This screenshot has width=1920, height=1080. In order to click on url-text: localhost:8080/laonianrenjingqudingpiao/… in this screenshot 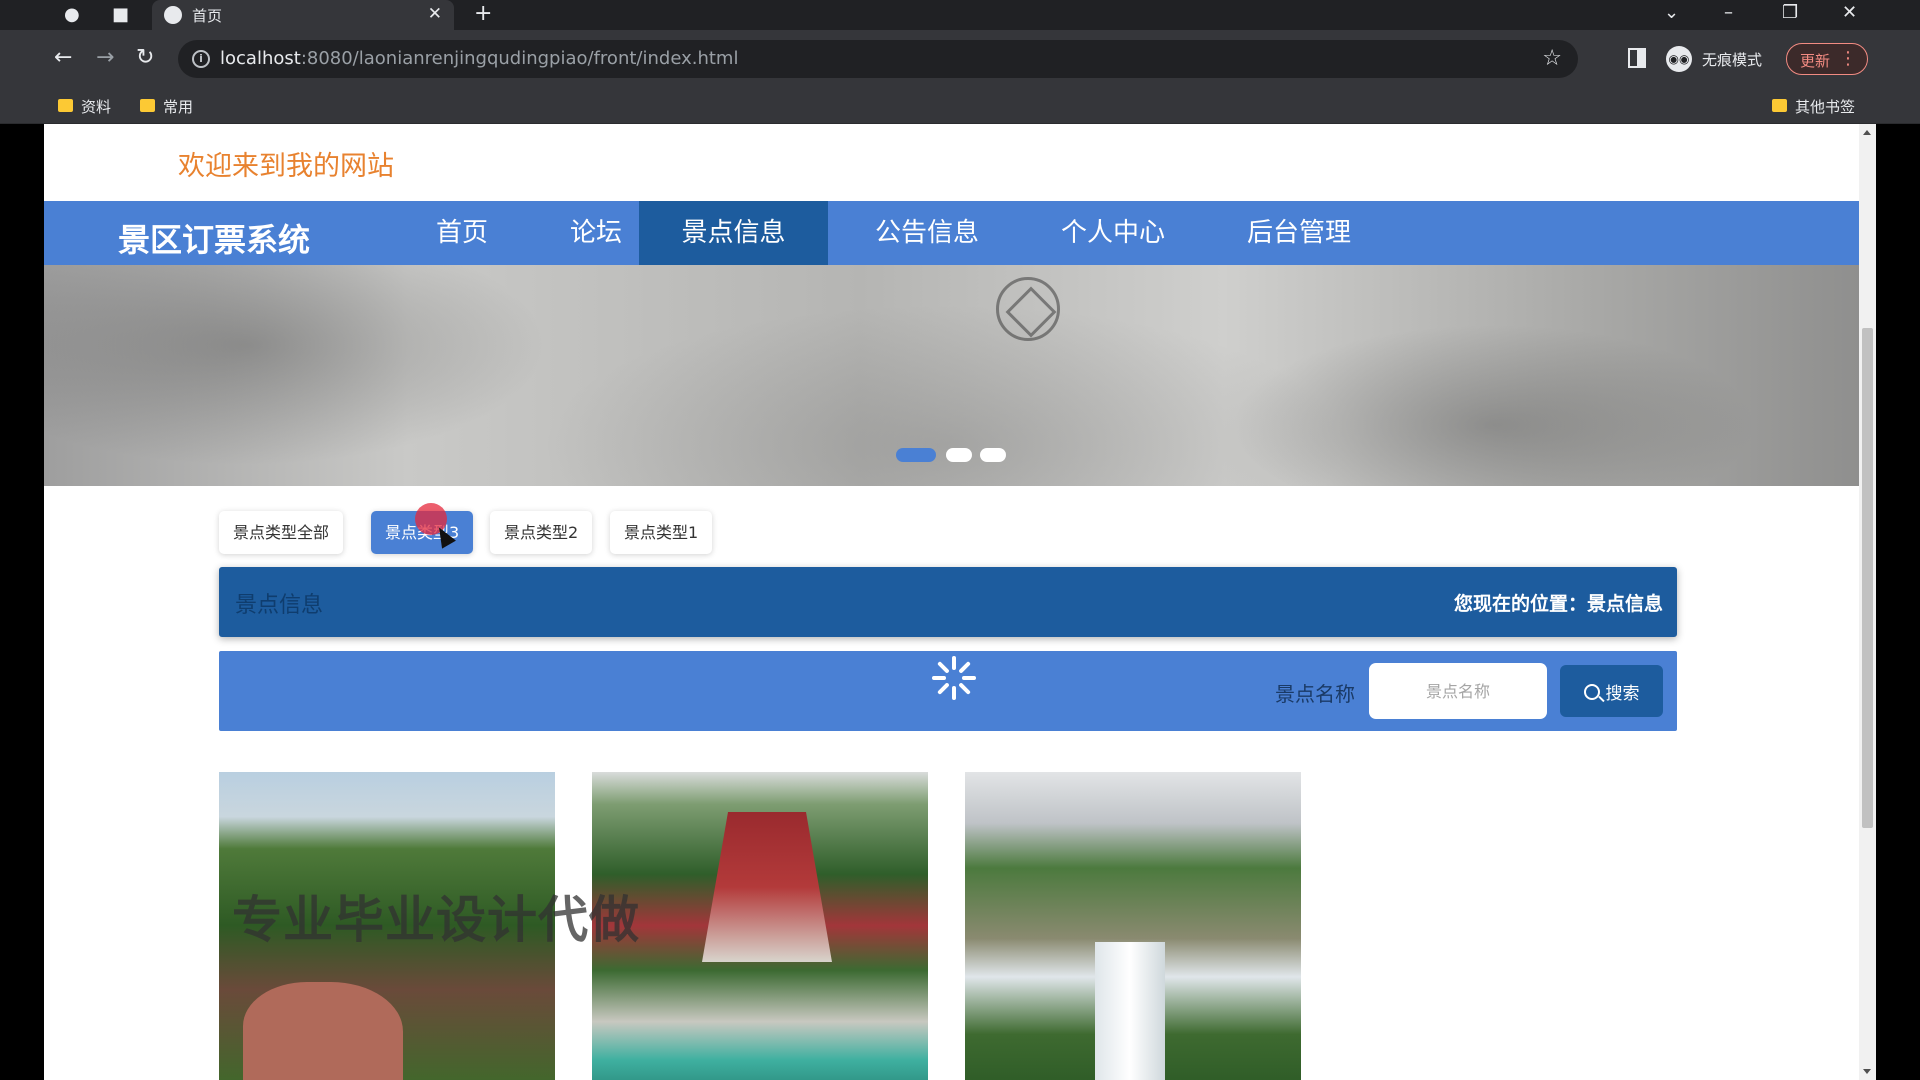, I will do `click(479, 58)`.